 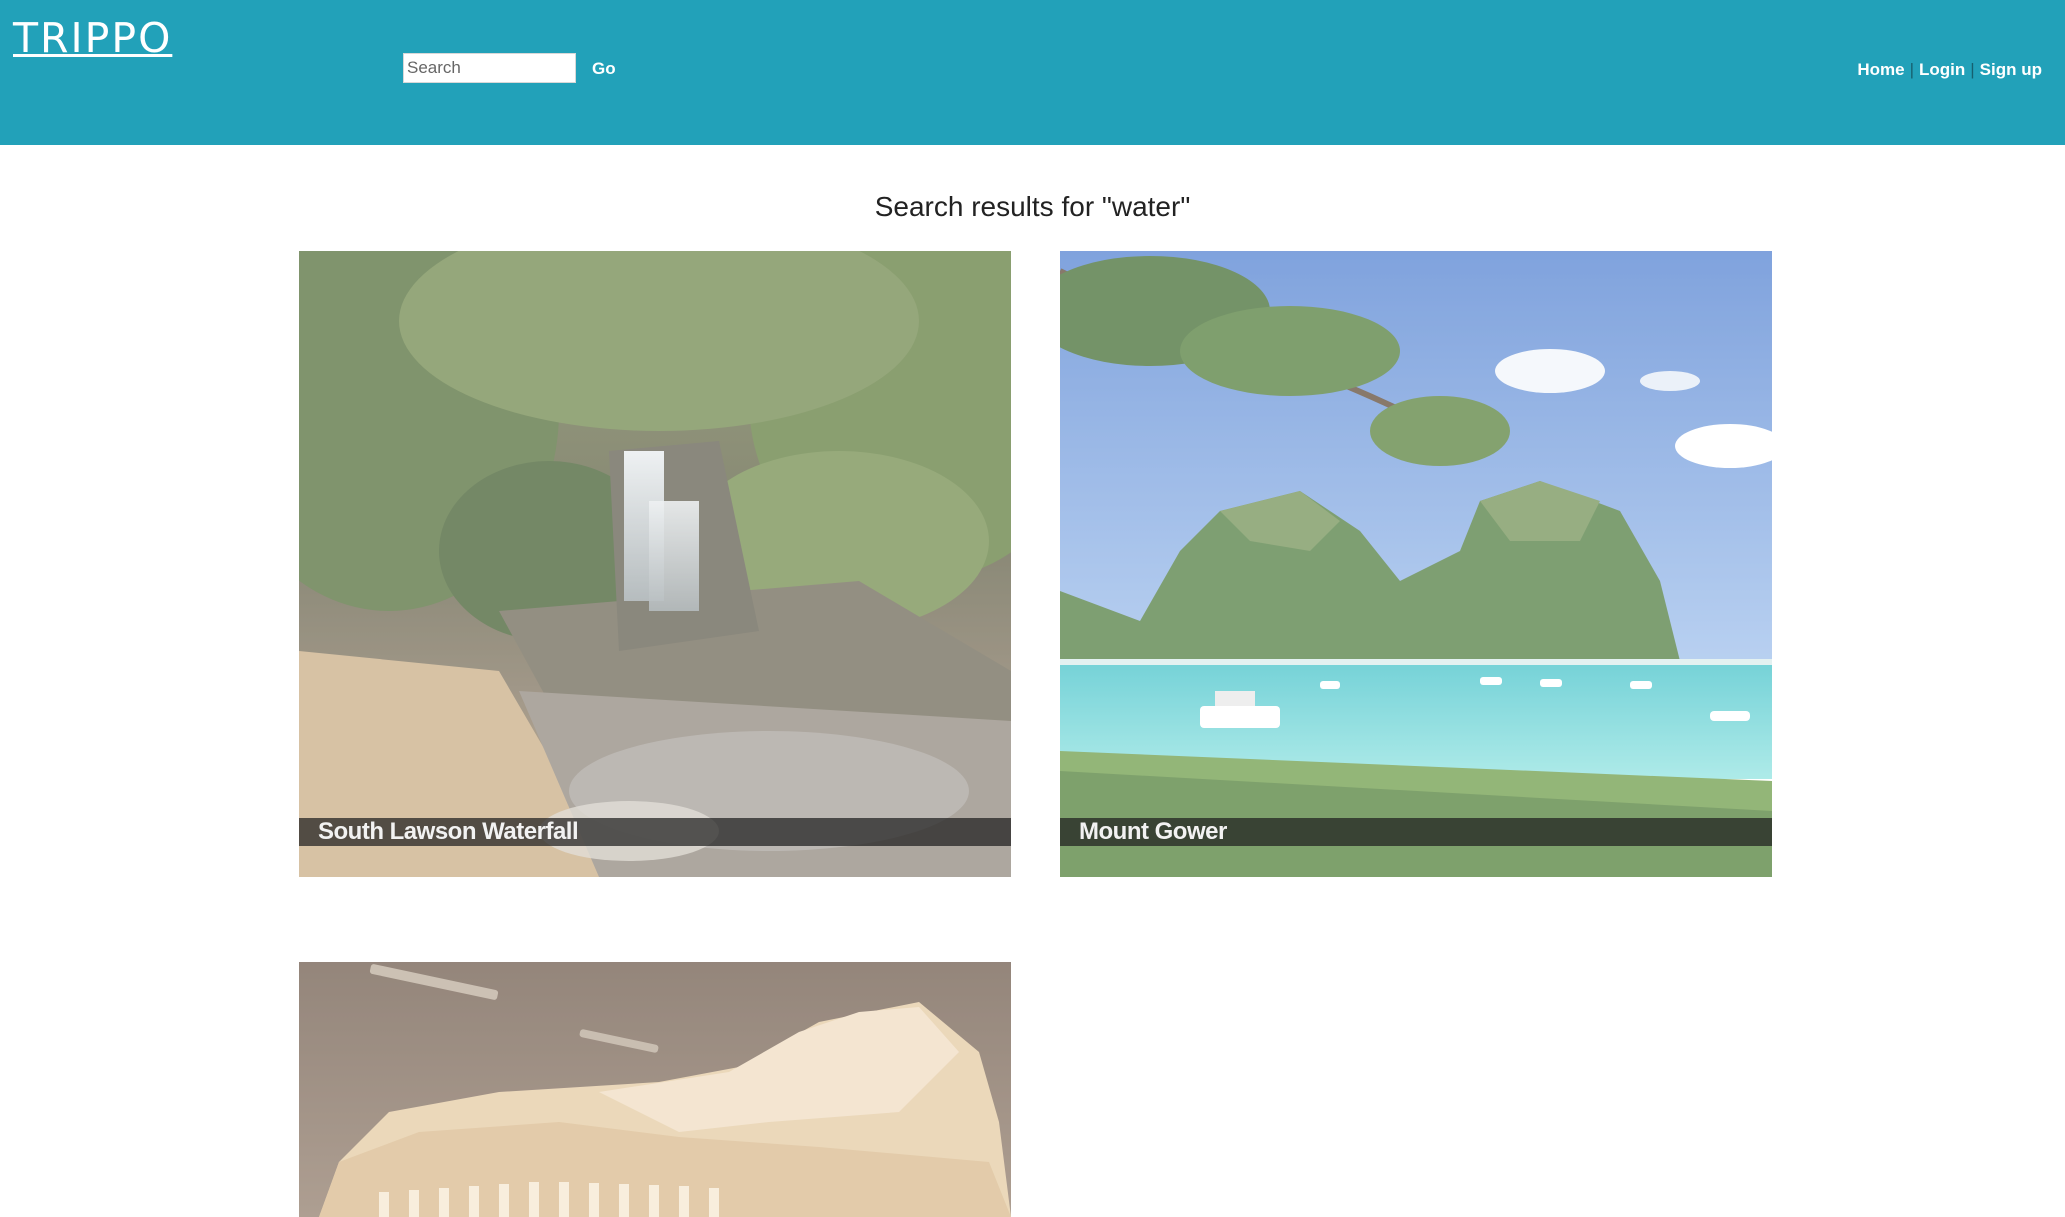 What do you see at coordinates (1942, 69) in the screenshot?
I see `nav-login-link: Login` at bounding box center [1942, 69].